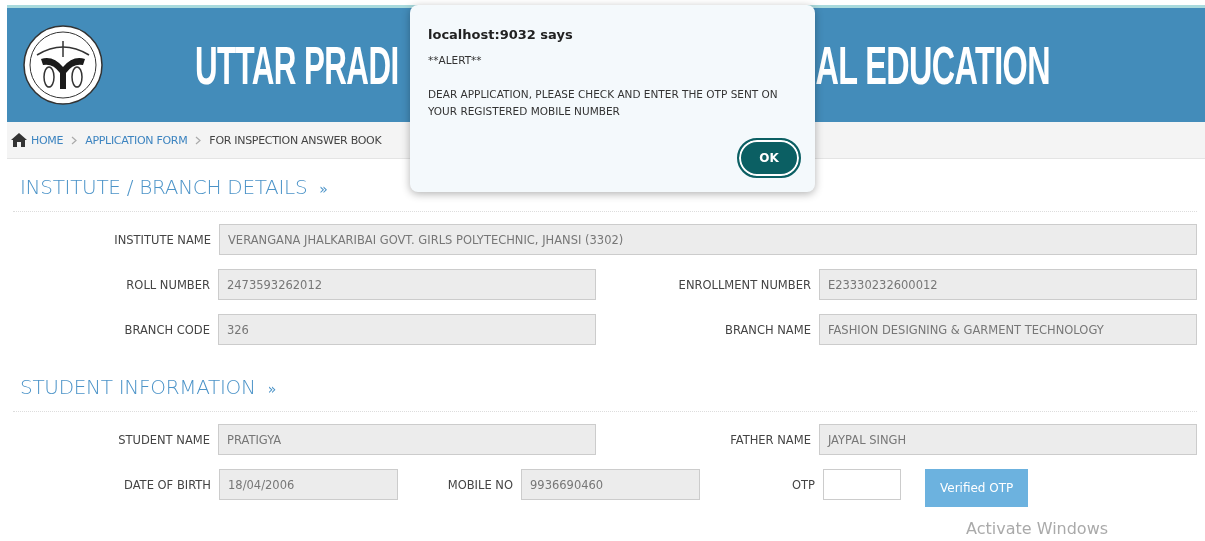 The image size is (1205, 541). I want to click on text-field: FASHION DESIGNING & GARMENT TECHNOLOGY, so click(1007, 329).